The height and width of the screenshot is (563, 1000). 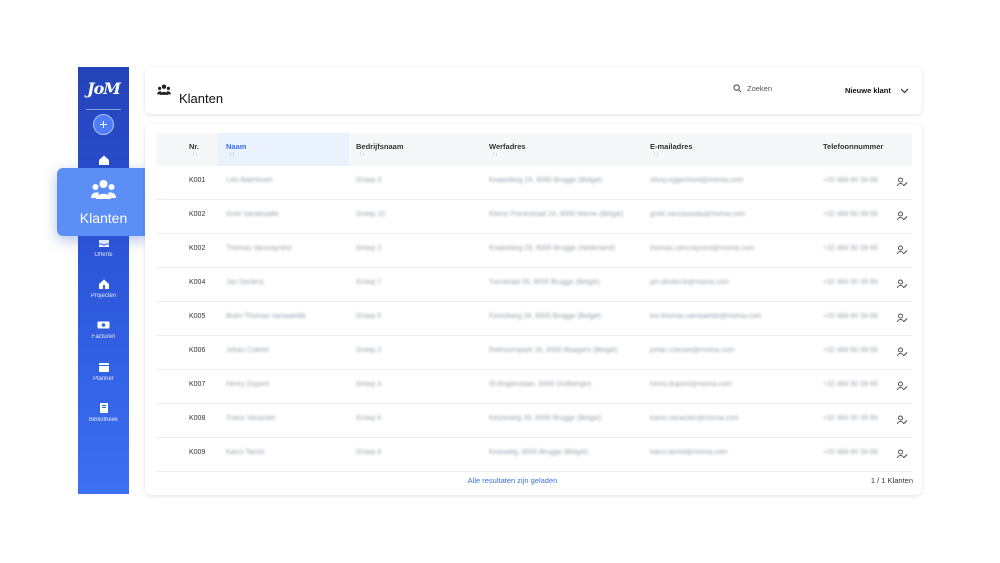 I want to click on column-label: Telefoonnummer, so click(x=853, y=146).